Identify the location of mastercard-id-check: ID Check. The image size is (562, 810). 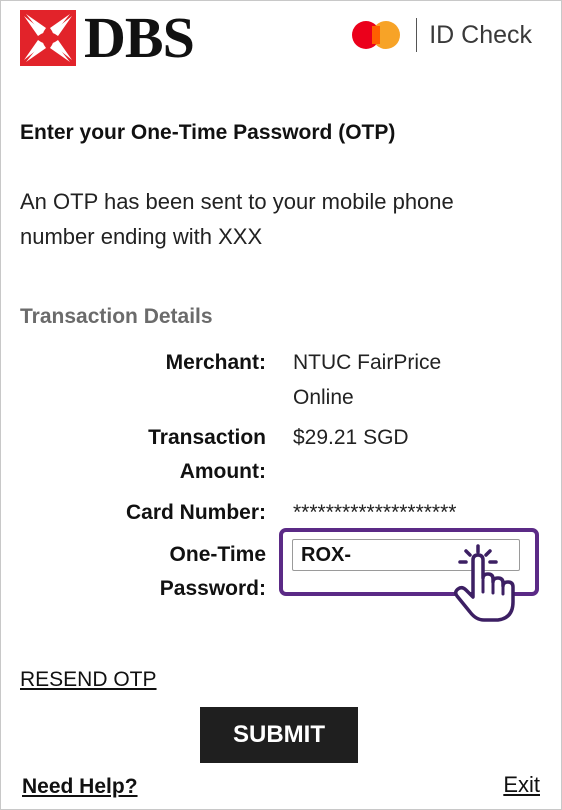
(442, 35).